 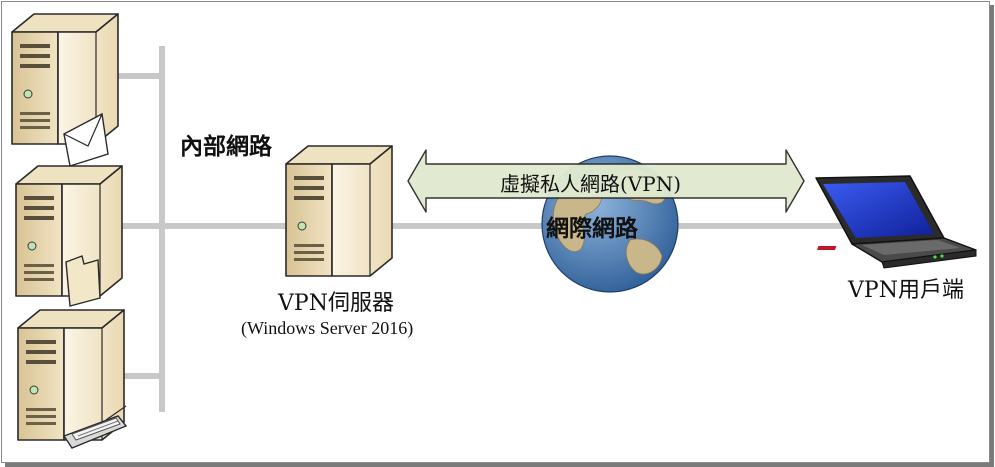 What do you see at coordinates (336, 303) in the screenshot?
I see `vpn-server-label: VPN伺服器` at bounding box center [336, 303].